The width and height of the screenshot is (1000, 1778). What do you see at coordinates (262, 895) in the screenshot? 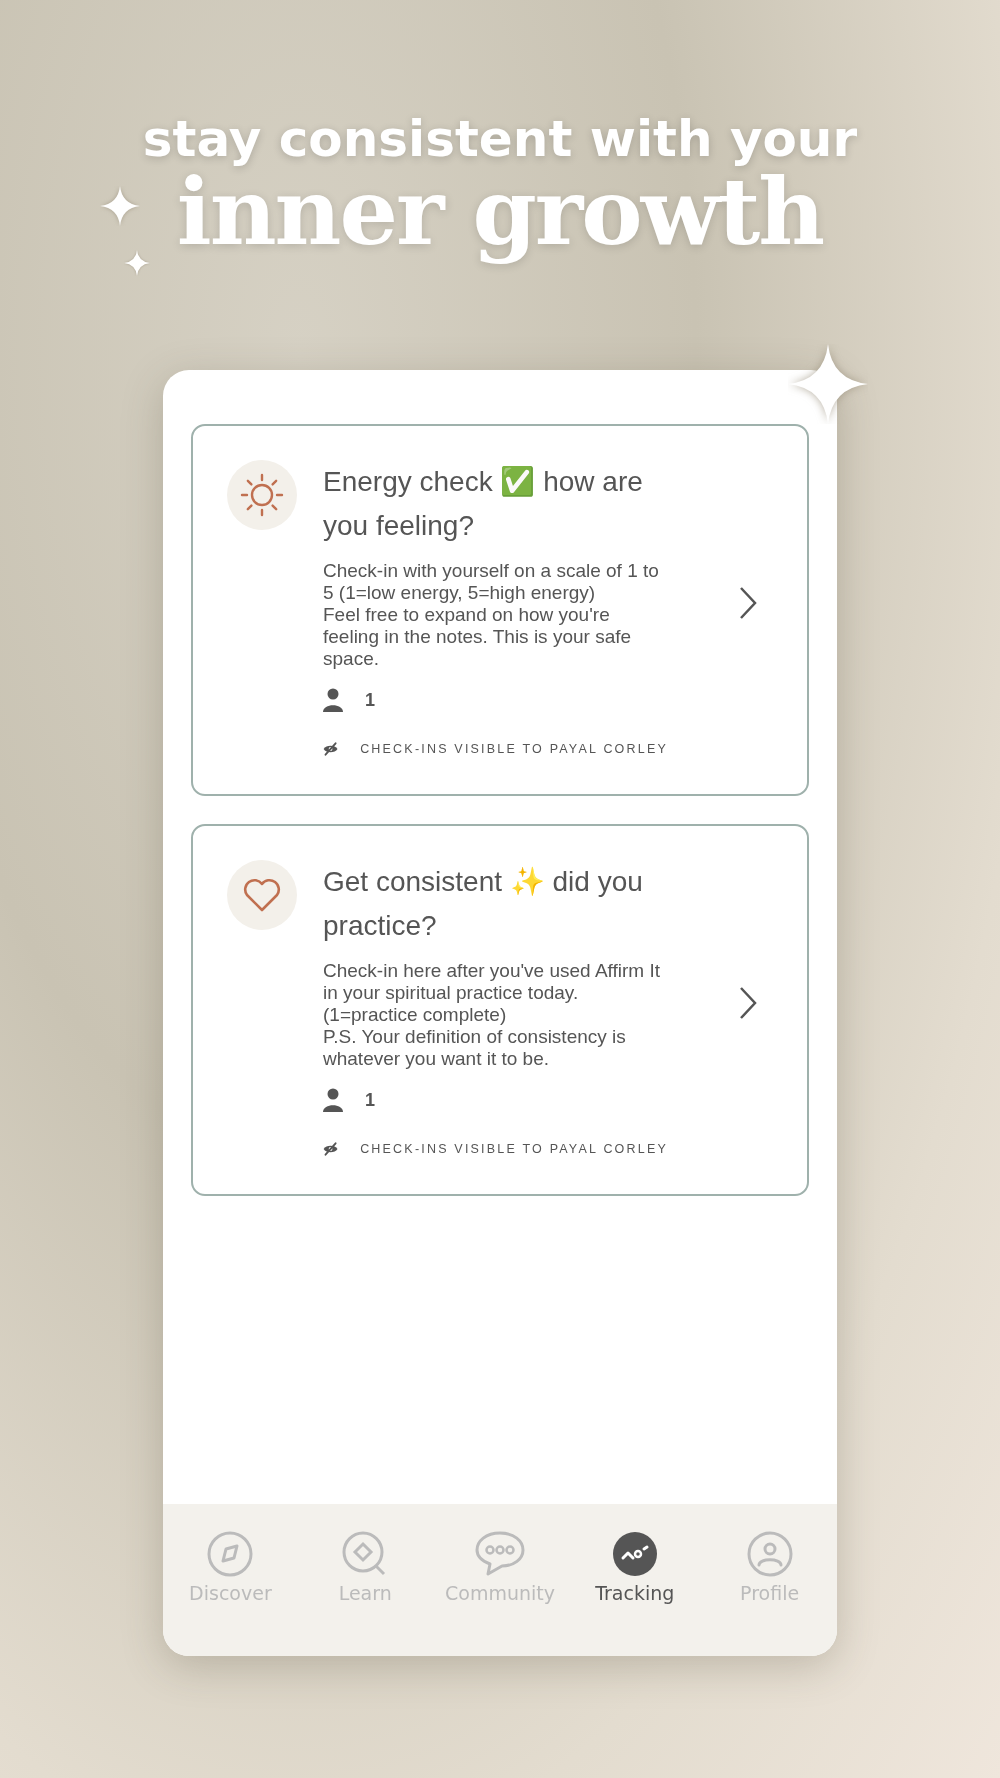
I see `heart-icon` at bounding box center [262, 895].